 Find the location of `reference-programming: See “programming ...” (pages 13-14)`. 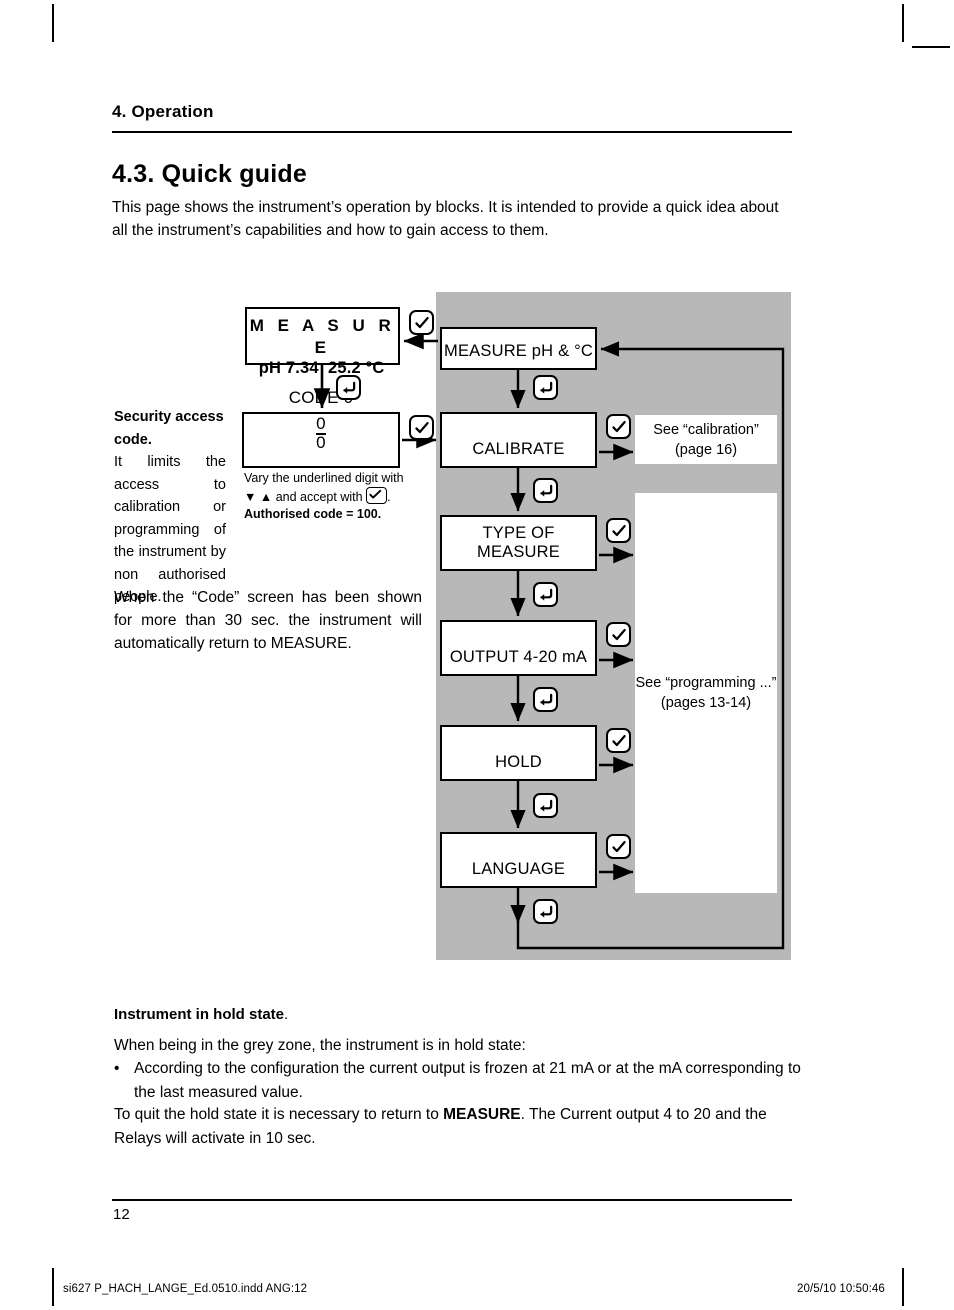

reference-programming: See “programming ...” (pages 13-14) is located at coordinates (706, 693).